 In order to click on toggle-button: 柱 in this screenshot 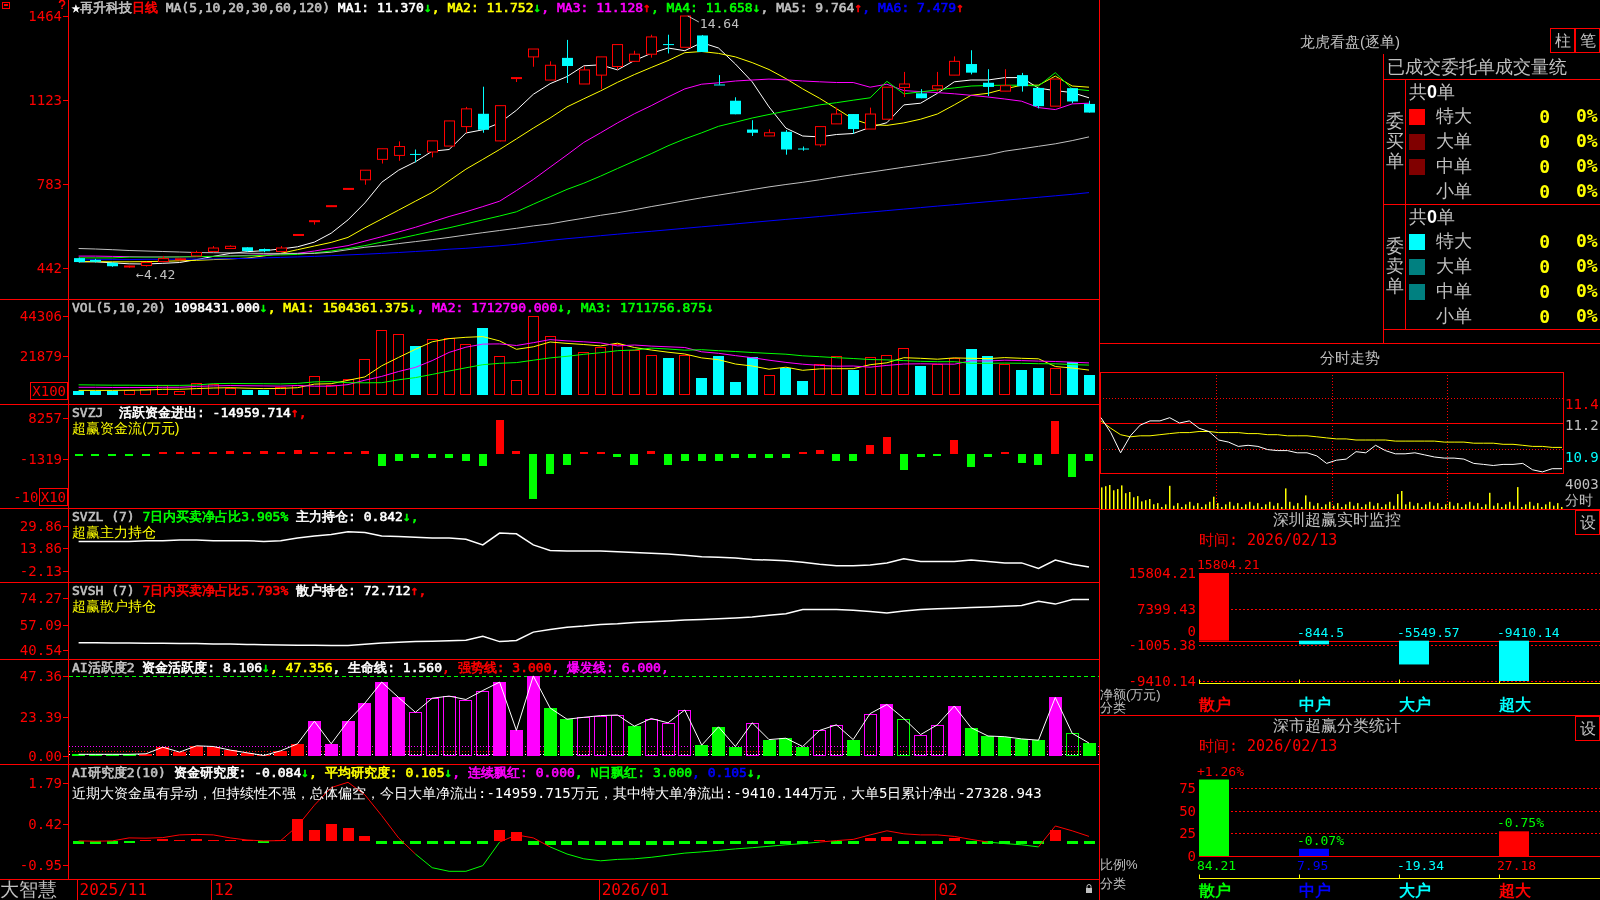, I will do `click(1562, 40)`.